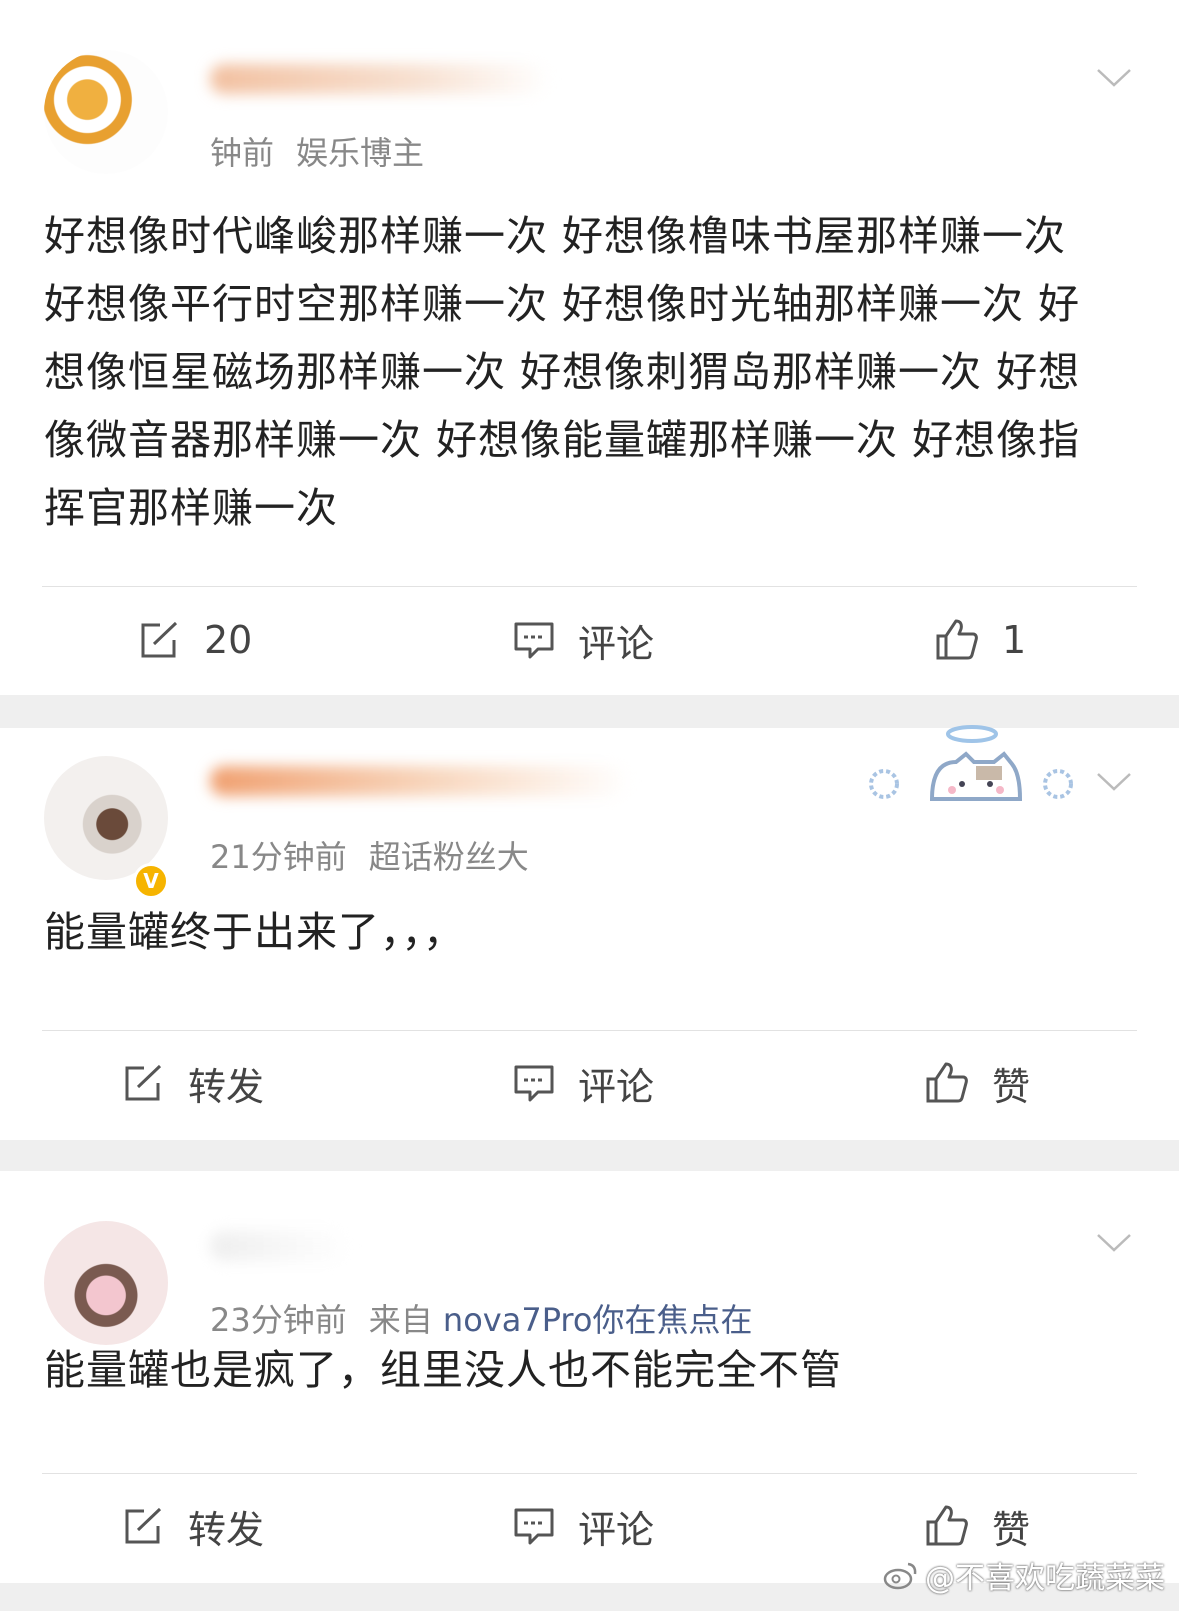  Describe the element at coordinates (448, 857) in the screenshot. I see `post-tag: 超话粉丝大` at that location.